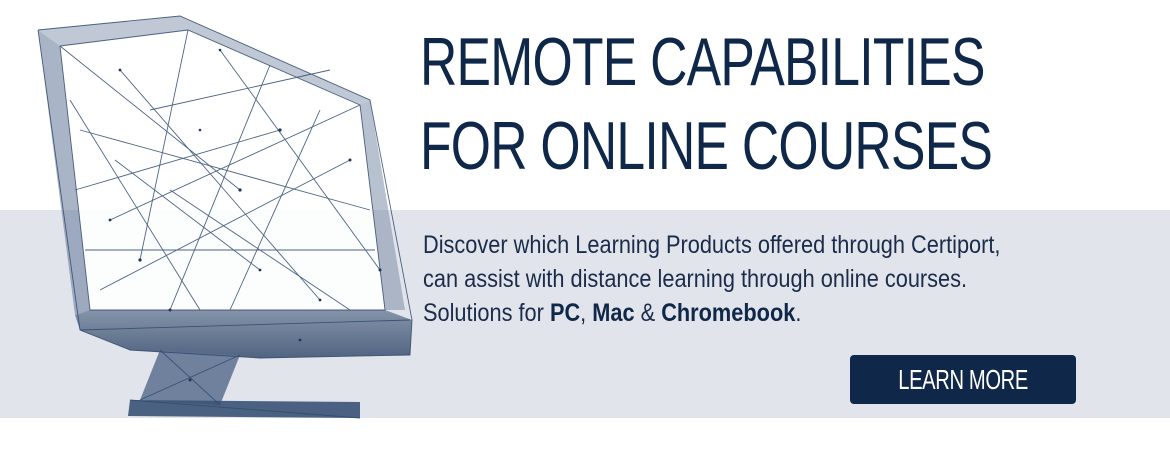 This screenshot has height=450, width=1170. I want to click on platform-mac: Mac, so click(613, 313).